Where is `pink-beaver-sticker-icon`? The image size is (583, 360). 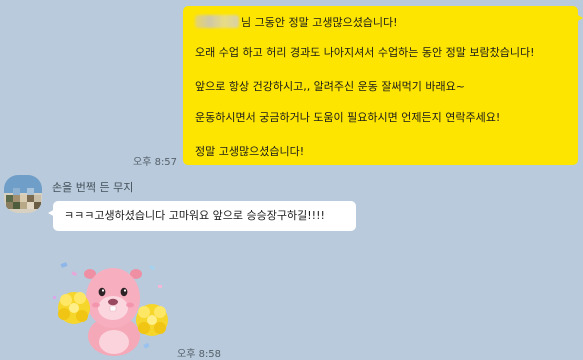
pink-beaver-sticker-icon is located at coordinates (113, 307).